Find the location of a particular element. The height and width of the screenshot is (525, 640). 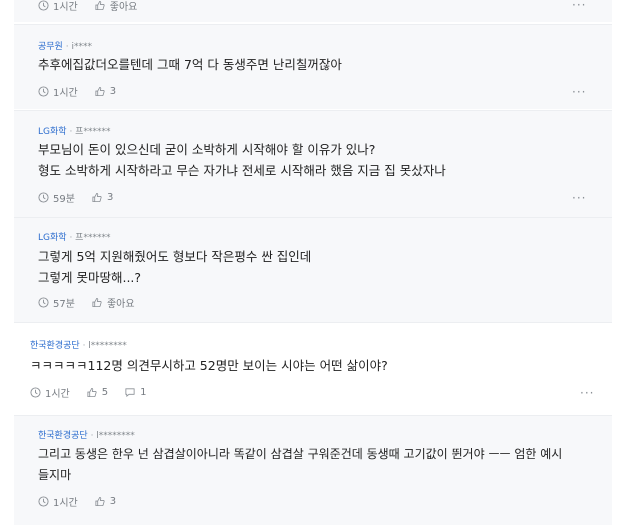

comment-footer: 59분 3 is located at coordinates (83, 197).